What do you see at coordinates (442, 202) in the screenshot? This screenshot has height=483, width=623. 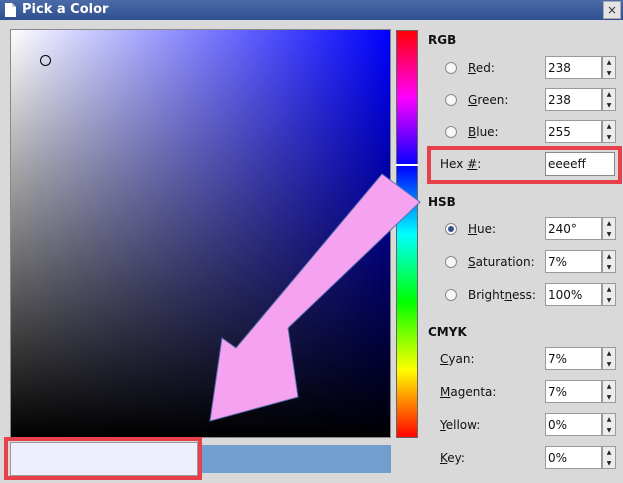 I see `hsb-heading: HSB` at bounding box center [442, 202].